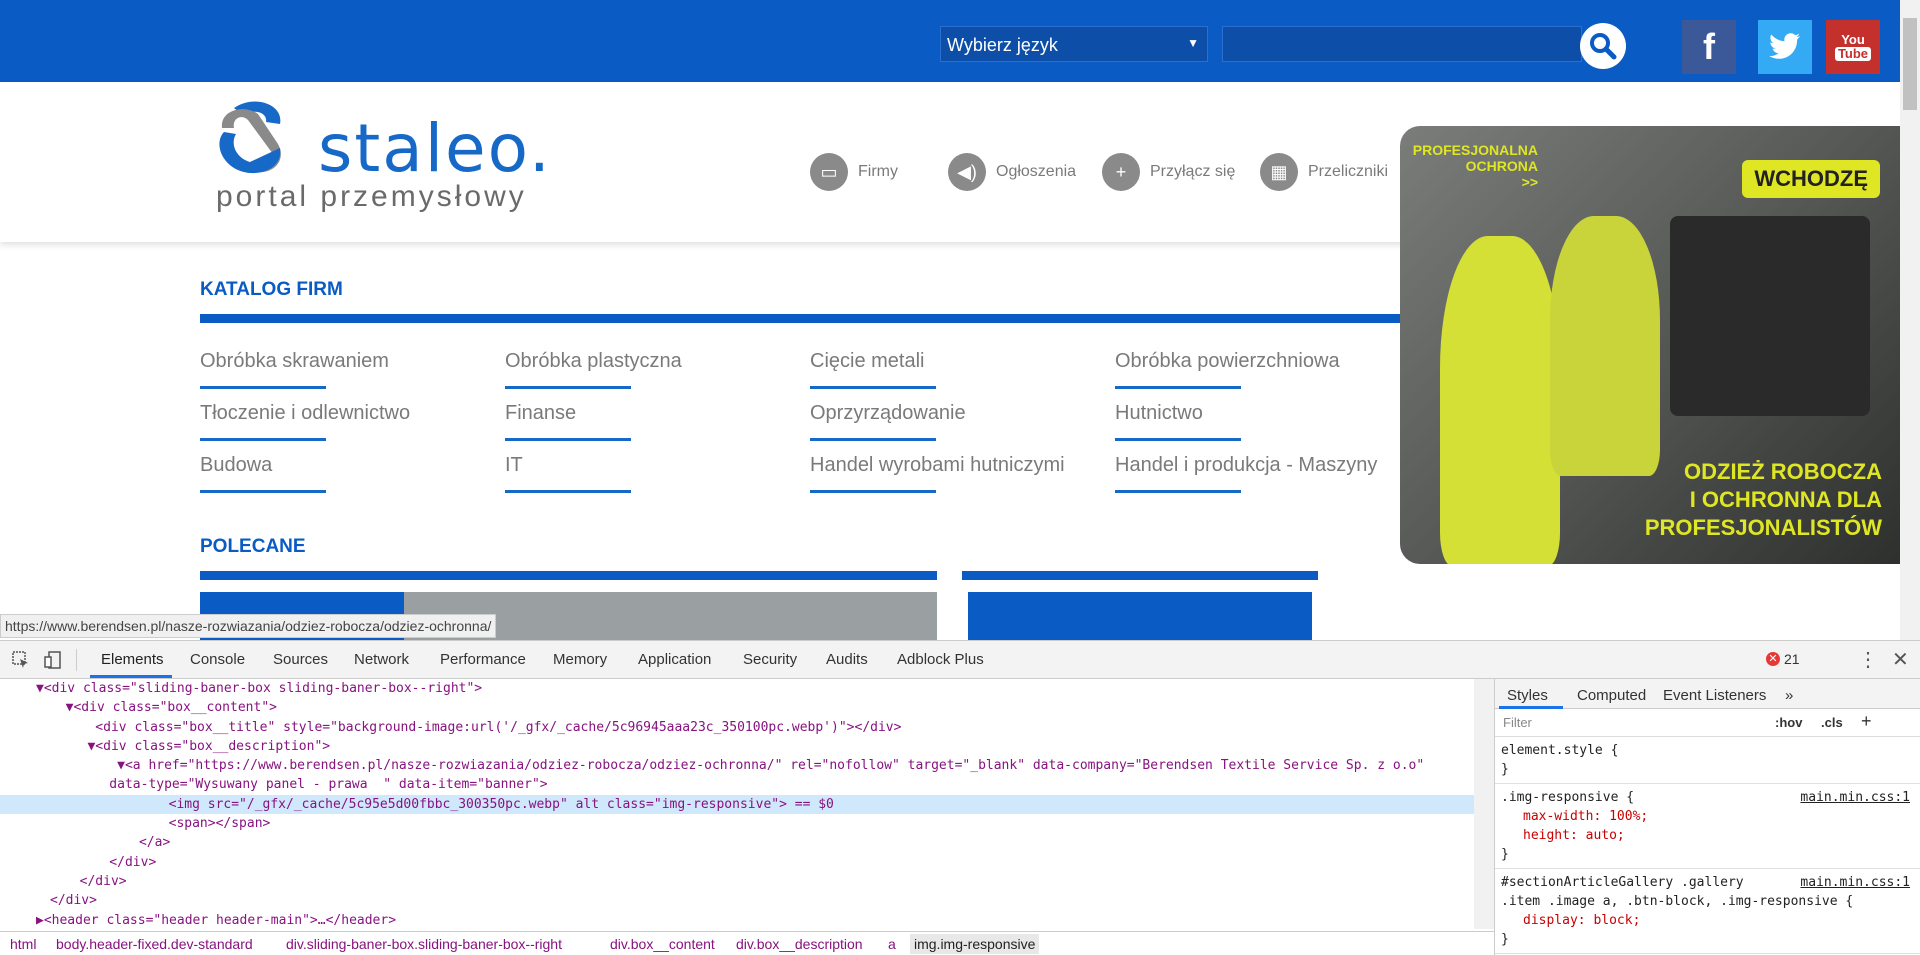 This screenshot has width=1920, height=955. Describe the element at coordinates (1707, 920) in the screenshot. I see `css-property: display: block;` at that location.